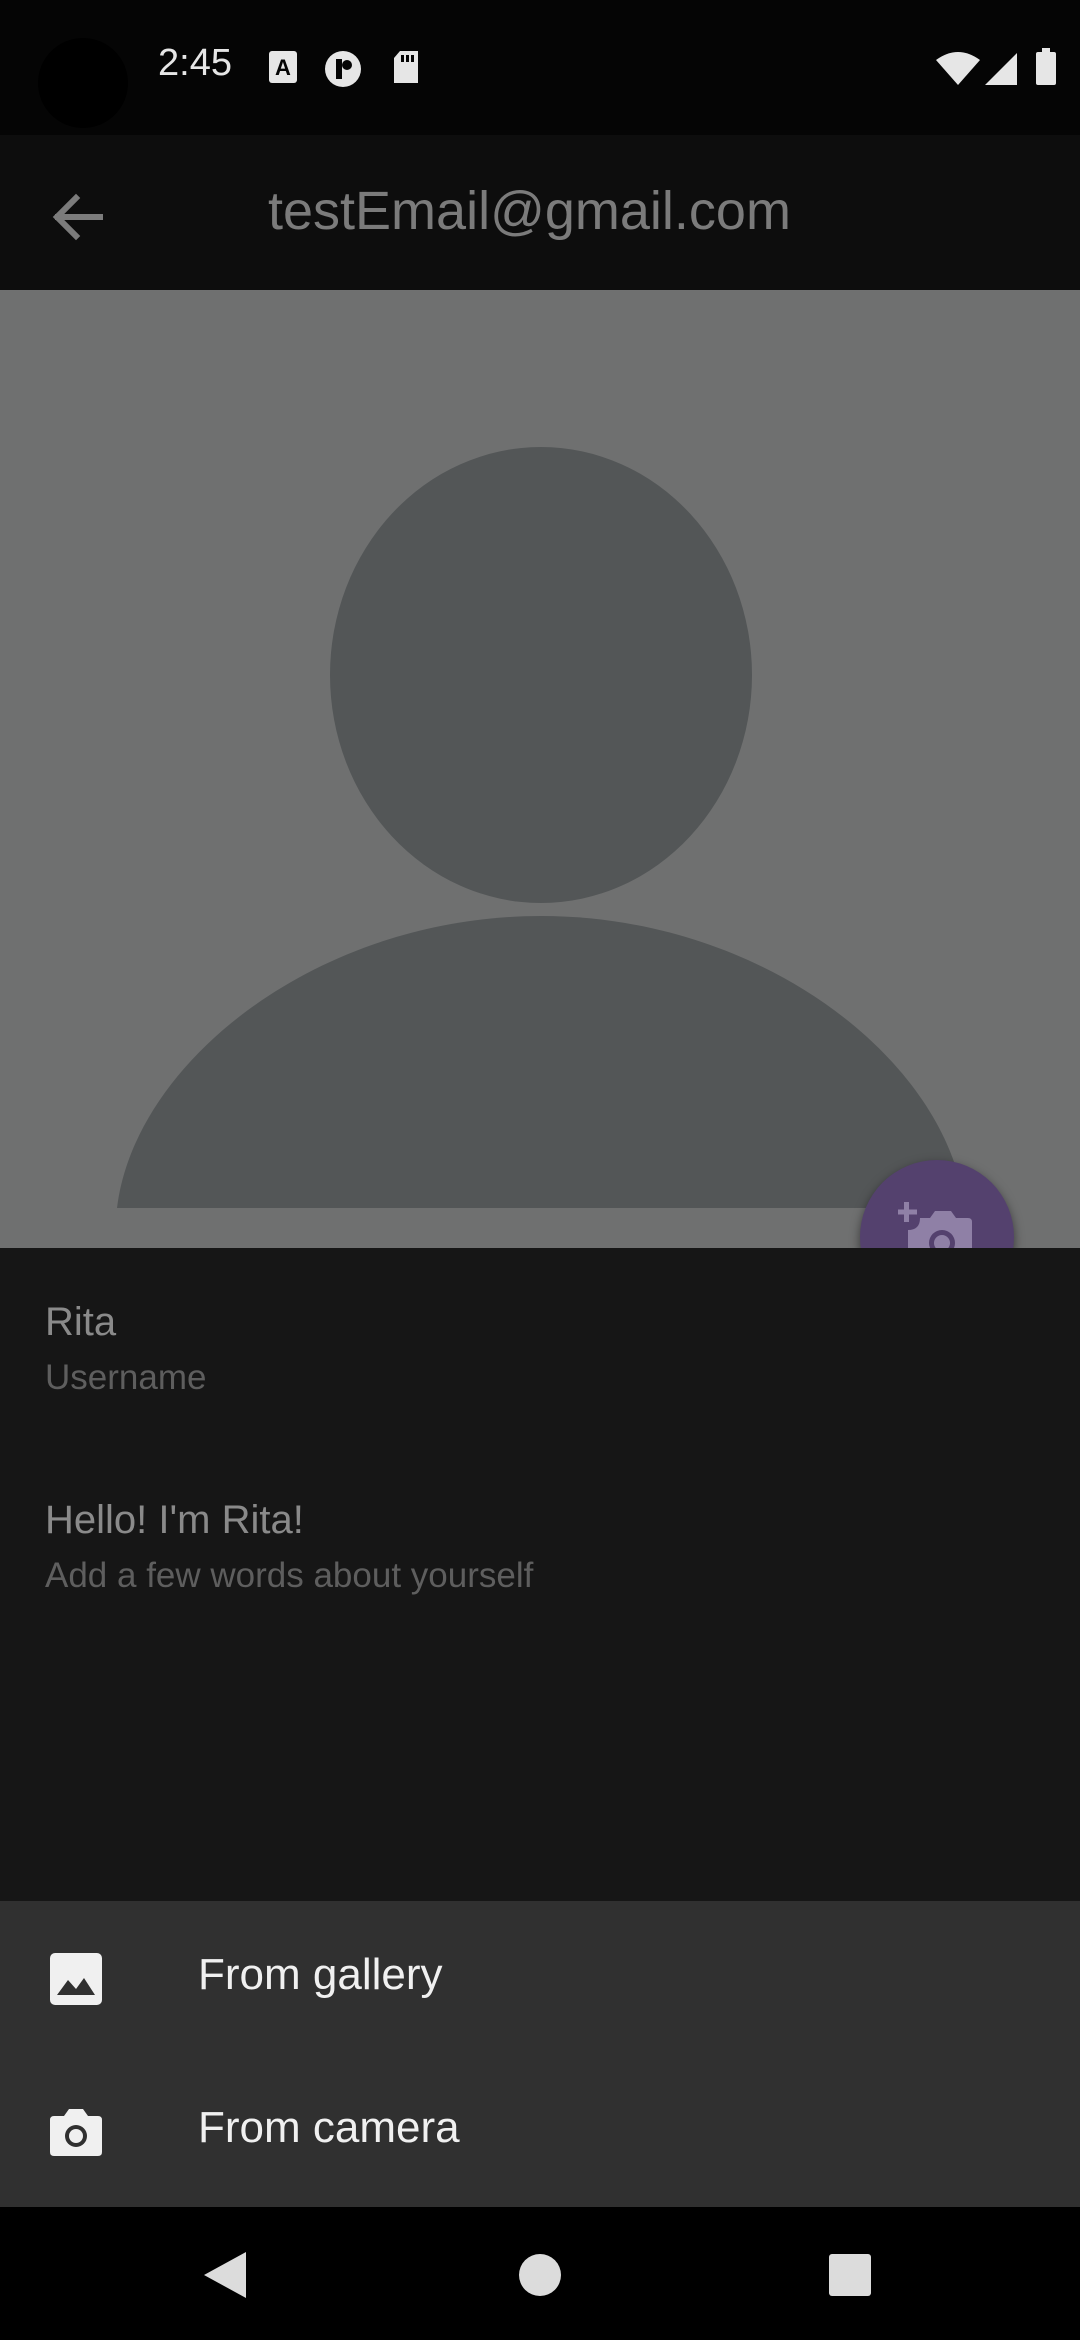  I want to click on from-camera-option: From camera, so click(540, 2130).